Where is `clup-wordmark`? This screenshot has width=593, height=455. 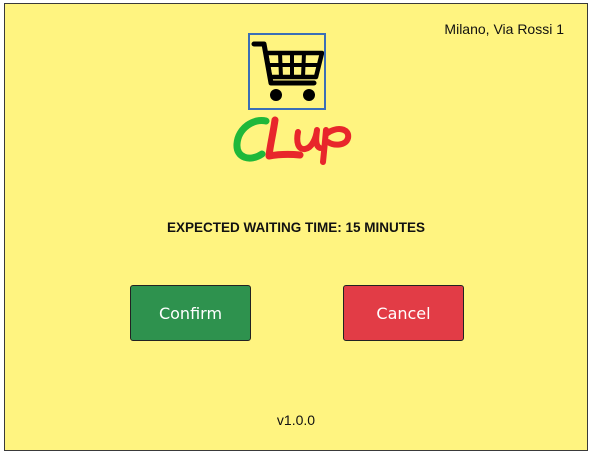 clup-wordmark is located at coordinates (292, 140).